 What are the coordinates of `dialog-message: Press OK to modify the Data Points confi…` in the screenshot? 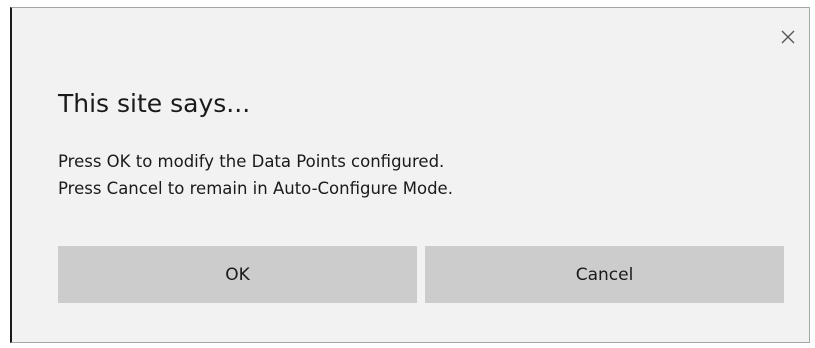 It's located at (255, 175).